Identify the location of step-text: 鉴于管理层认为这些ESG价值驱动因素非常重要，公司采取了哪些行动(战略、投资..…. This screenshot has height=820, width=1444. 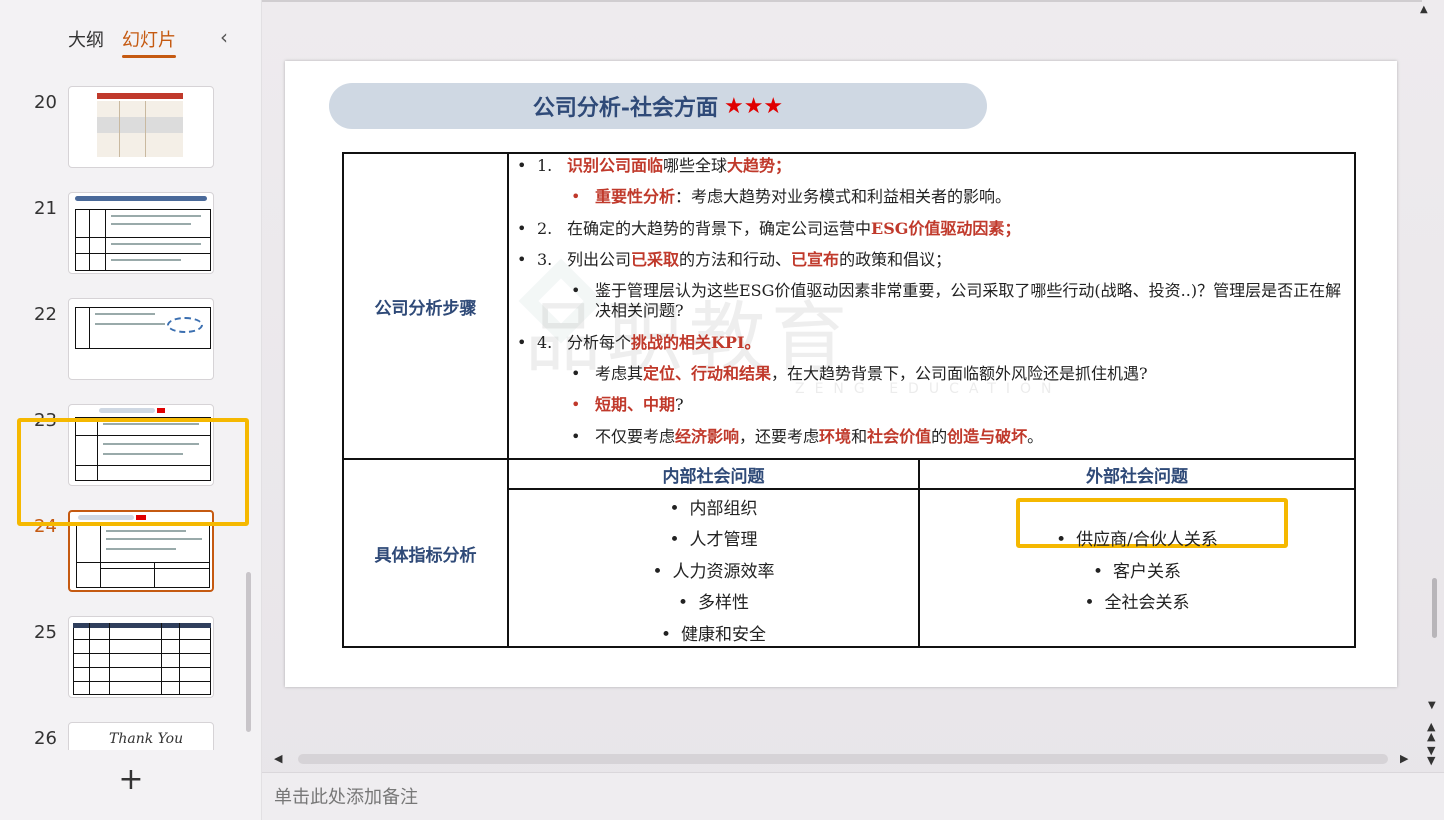
(968, 301).